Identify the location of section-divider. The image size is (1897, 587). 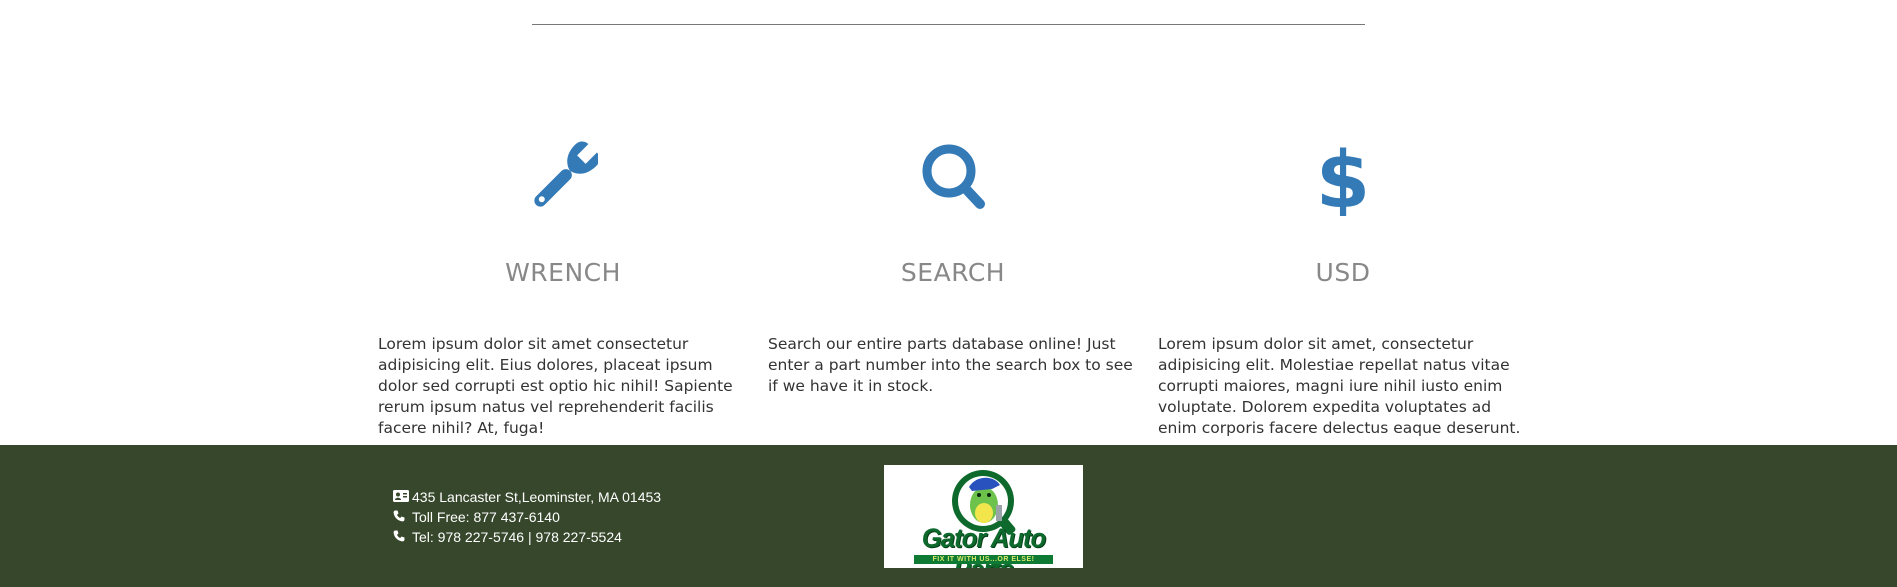
(948, 24).